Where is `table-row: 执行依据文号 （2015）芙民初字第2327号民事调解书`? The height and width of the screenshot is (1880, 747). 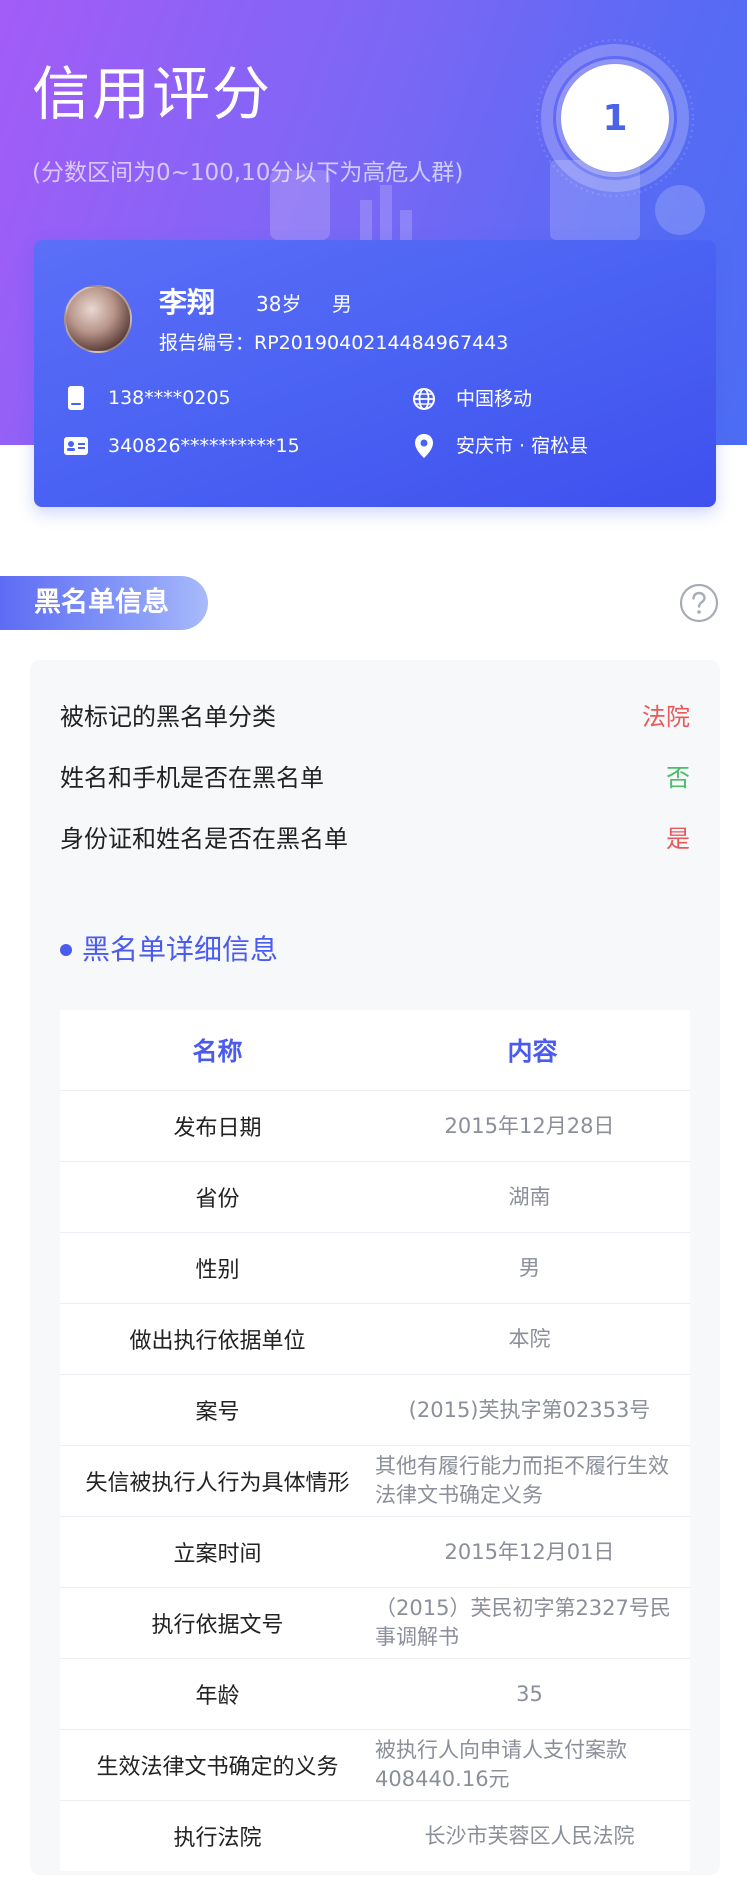 table-row: 执行依据文号 （2015）芙民初字第2327号民事调解书 is located at coordinates (375, 1623).